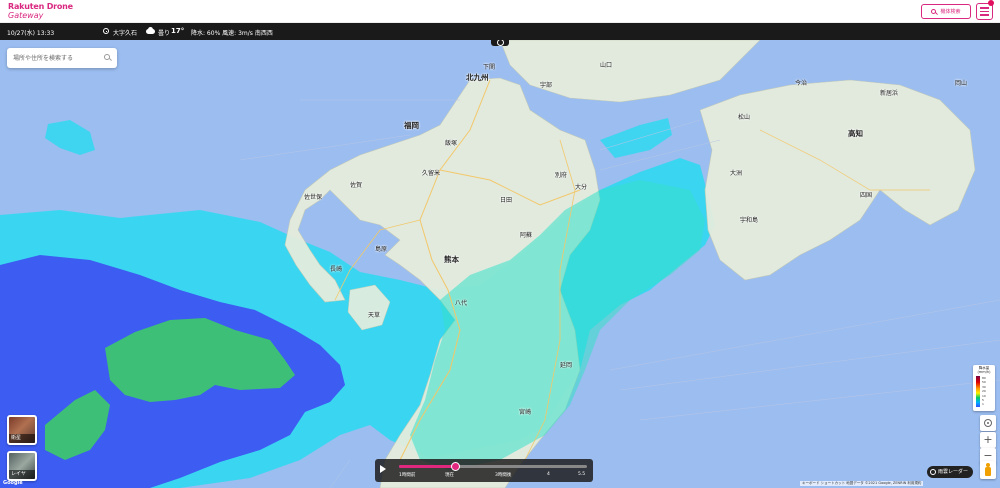  I want to click on honshu-land, so click(630, 71).